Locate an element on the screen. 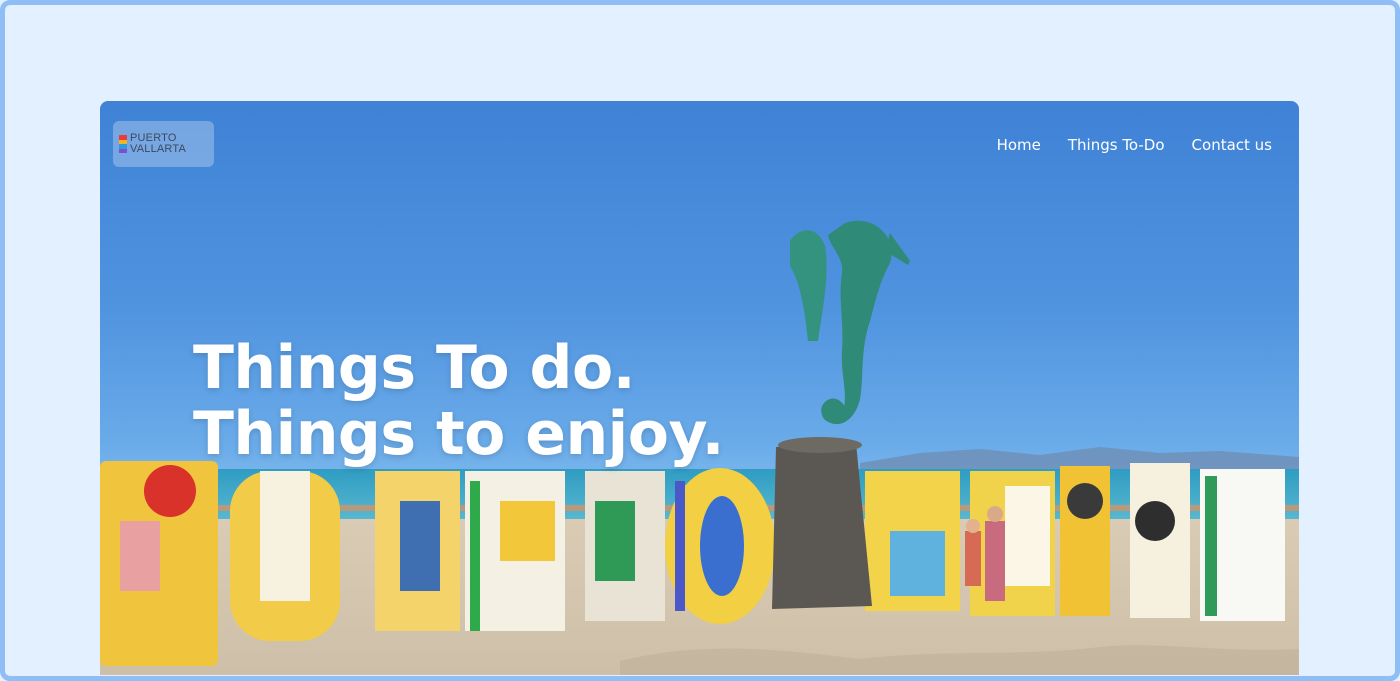 The image size is (1400, 681). nav-home: Home is located at coordinates (1019, 145).